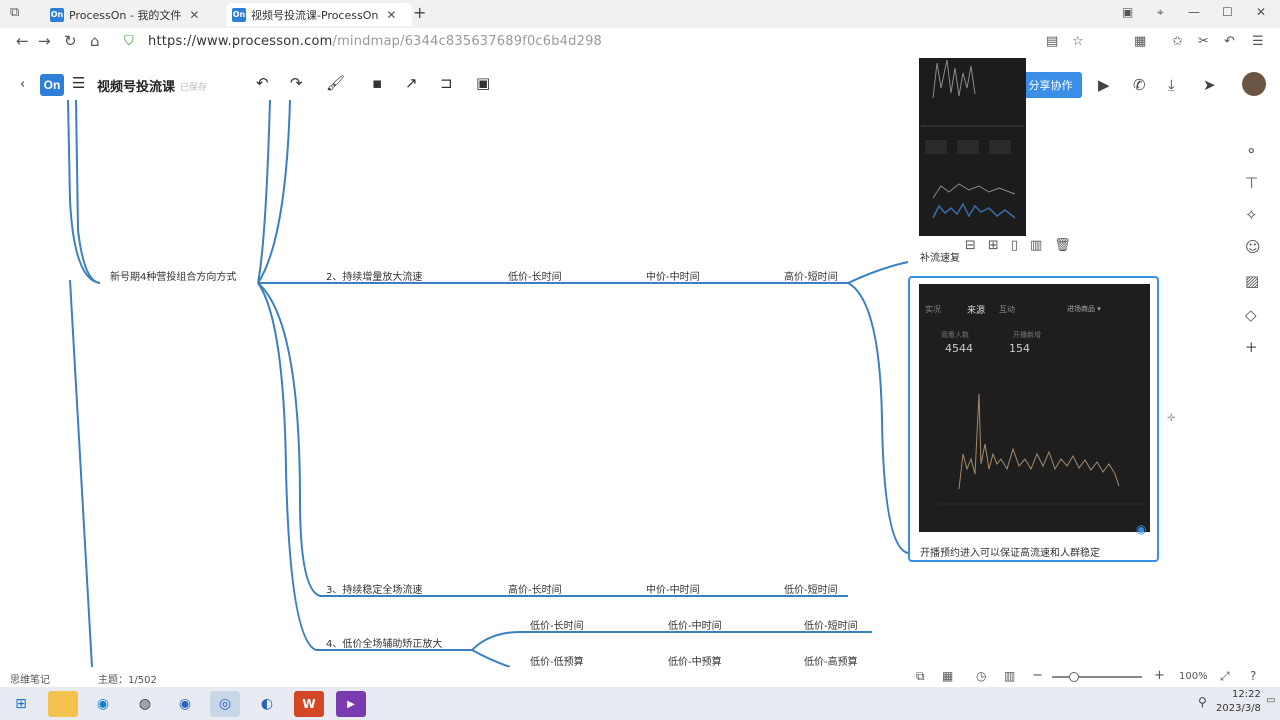 Image resolution: width=1280 pixels, height=720 pixels. What do you see at coordinates (145, 704) in the screenshot?
I see `app-icon: ◍` at bounding box center [145, 704].